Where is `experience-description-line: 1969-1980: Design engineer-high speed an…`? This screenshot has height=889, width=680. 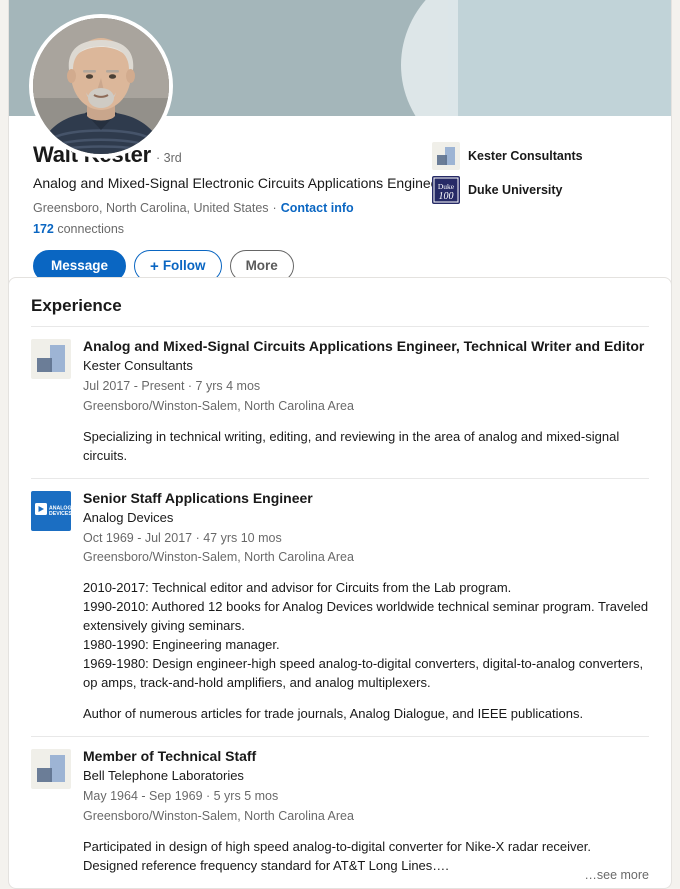
experience-description-line: 1969-1980: Design engineer-high speed an… is located at coordinates (363, 672).